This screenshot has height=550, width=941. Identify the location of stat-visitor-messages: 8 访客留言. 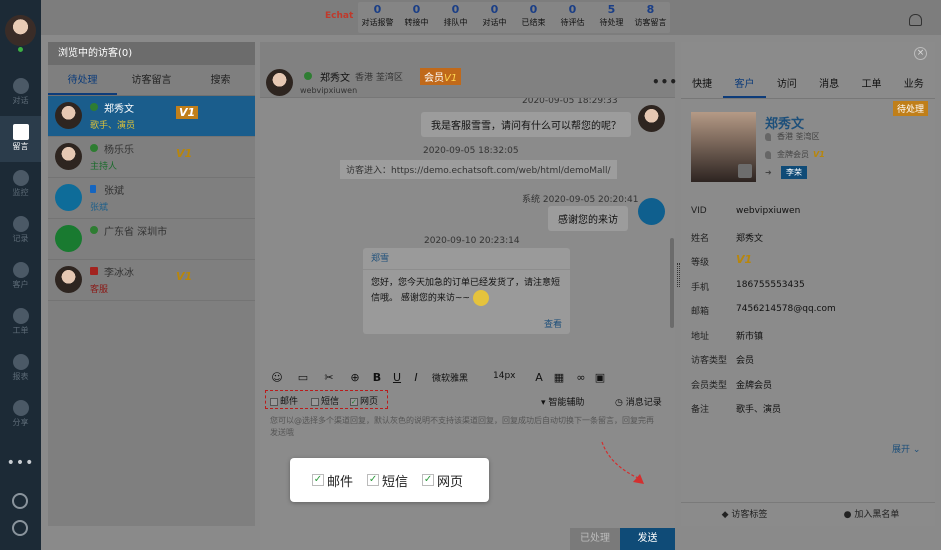
(650, 17).